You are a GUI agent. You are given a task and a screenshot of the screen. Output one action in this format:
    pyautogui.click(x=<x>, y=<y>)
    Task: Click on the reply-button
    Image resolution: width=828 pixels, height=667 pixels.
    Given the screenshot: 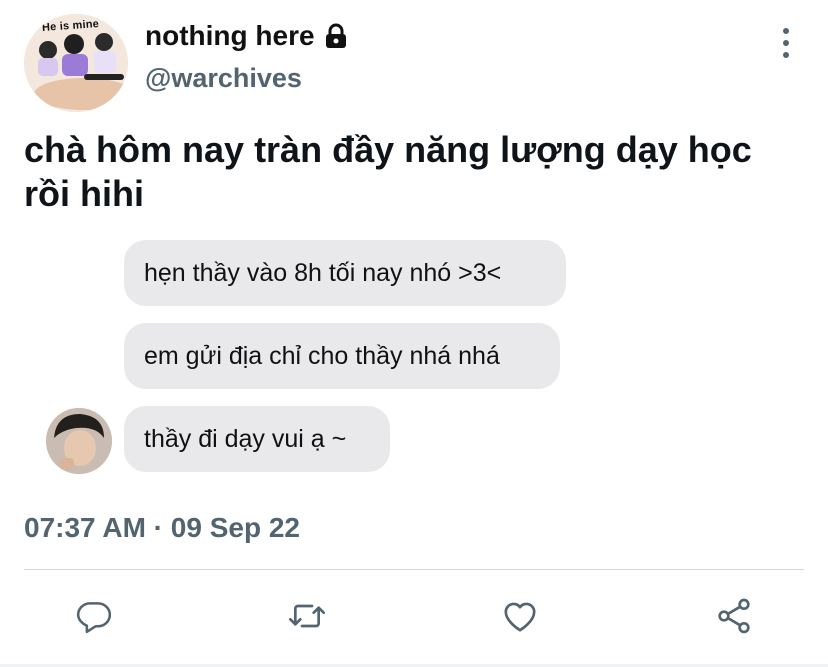 What is the action you would take?
    pyautogui.click(x=94, y=616)
    